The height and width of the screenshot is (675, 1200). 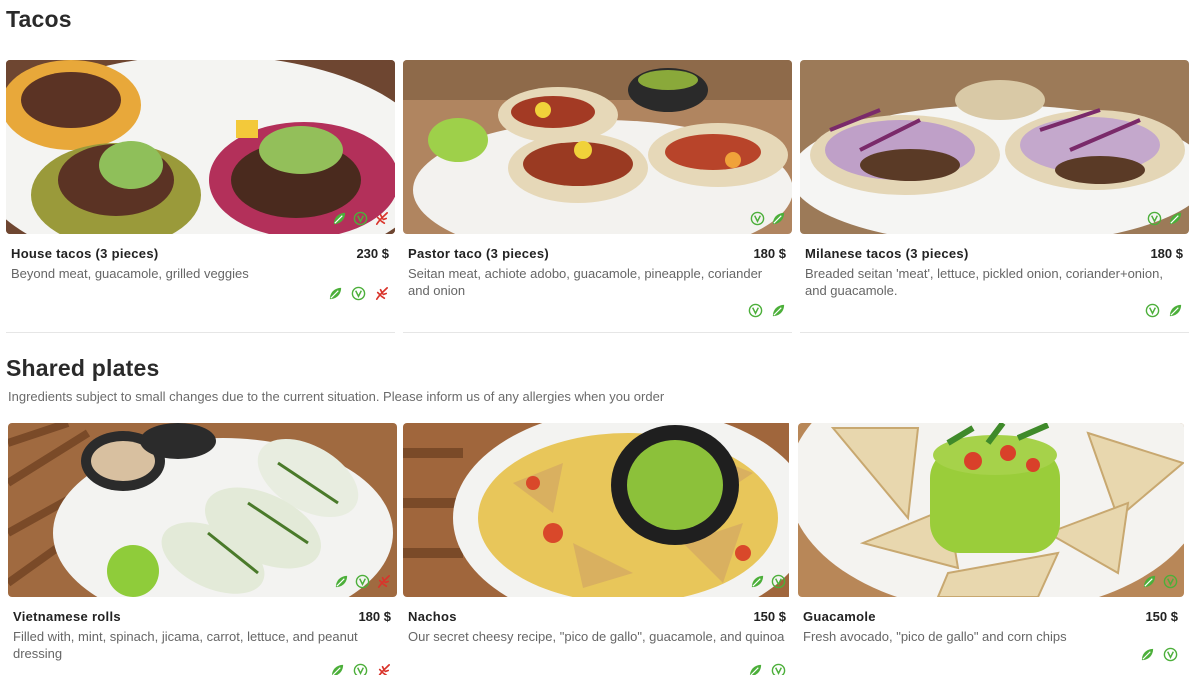 What do you see at coordinates (432, 616) in the screenshot?
I see `item-name: Nachos` at bounding box center [432, 616].